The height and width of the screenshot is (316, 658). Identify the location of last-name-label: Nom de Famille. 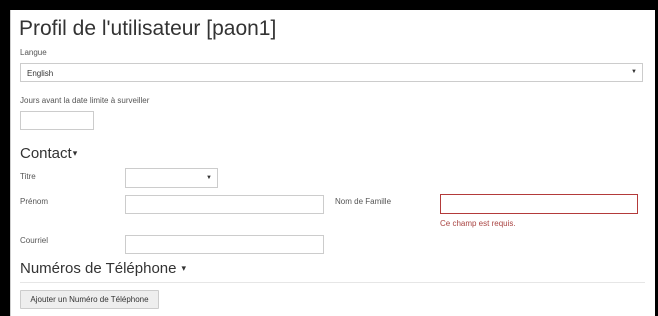
(363, 201).